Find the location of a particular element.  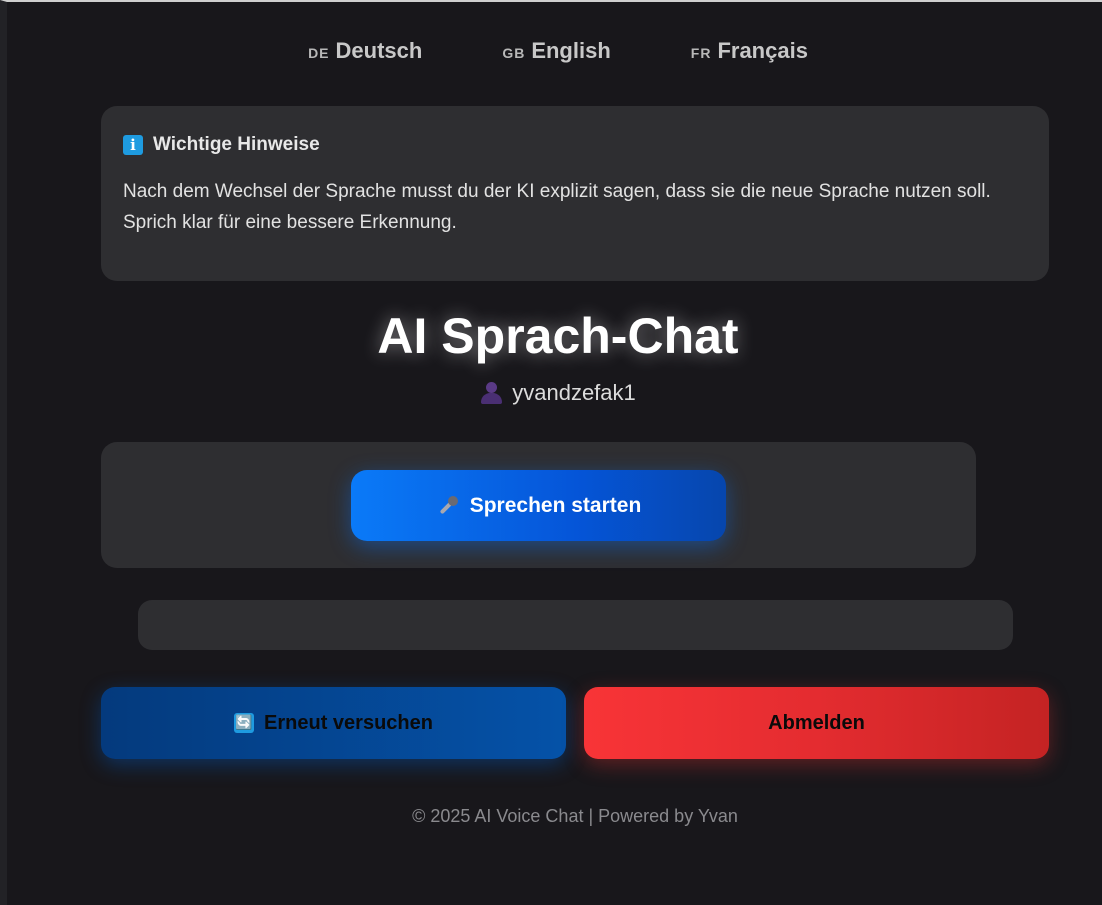

language-switcher: DE Deutsch GB English FR Français is located at coordinates (554, 51).